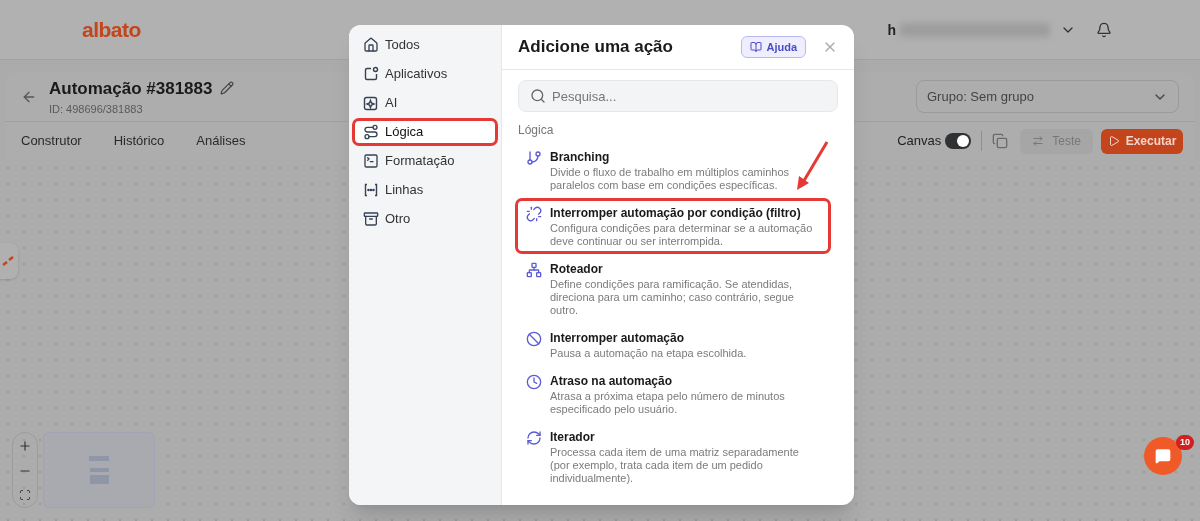 Image resolution: width=1200 pixels, height=521 pixels. What do you see at coordinates (371, 45) in the screenshot?
I see `home-icon` at bounding box center [371, 45].